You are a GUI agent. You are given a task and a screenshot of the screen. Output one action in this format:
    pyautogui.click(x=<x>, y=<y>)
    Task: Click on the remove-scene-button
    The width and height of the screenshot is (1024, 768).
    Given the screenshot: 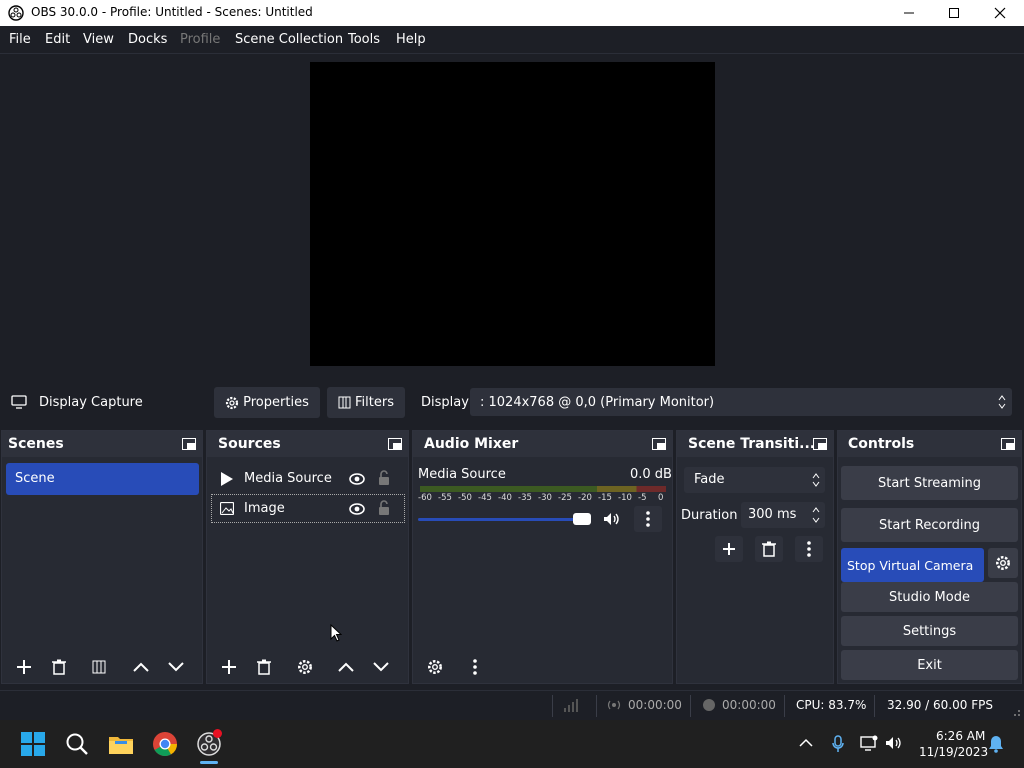 What is the action you would take?
    pyautogui.click(x=59, y=667)
    